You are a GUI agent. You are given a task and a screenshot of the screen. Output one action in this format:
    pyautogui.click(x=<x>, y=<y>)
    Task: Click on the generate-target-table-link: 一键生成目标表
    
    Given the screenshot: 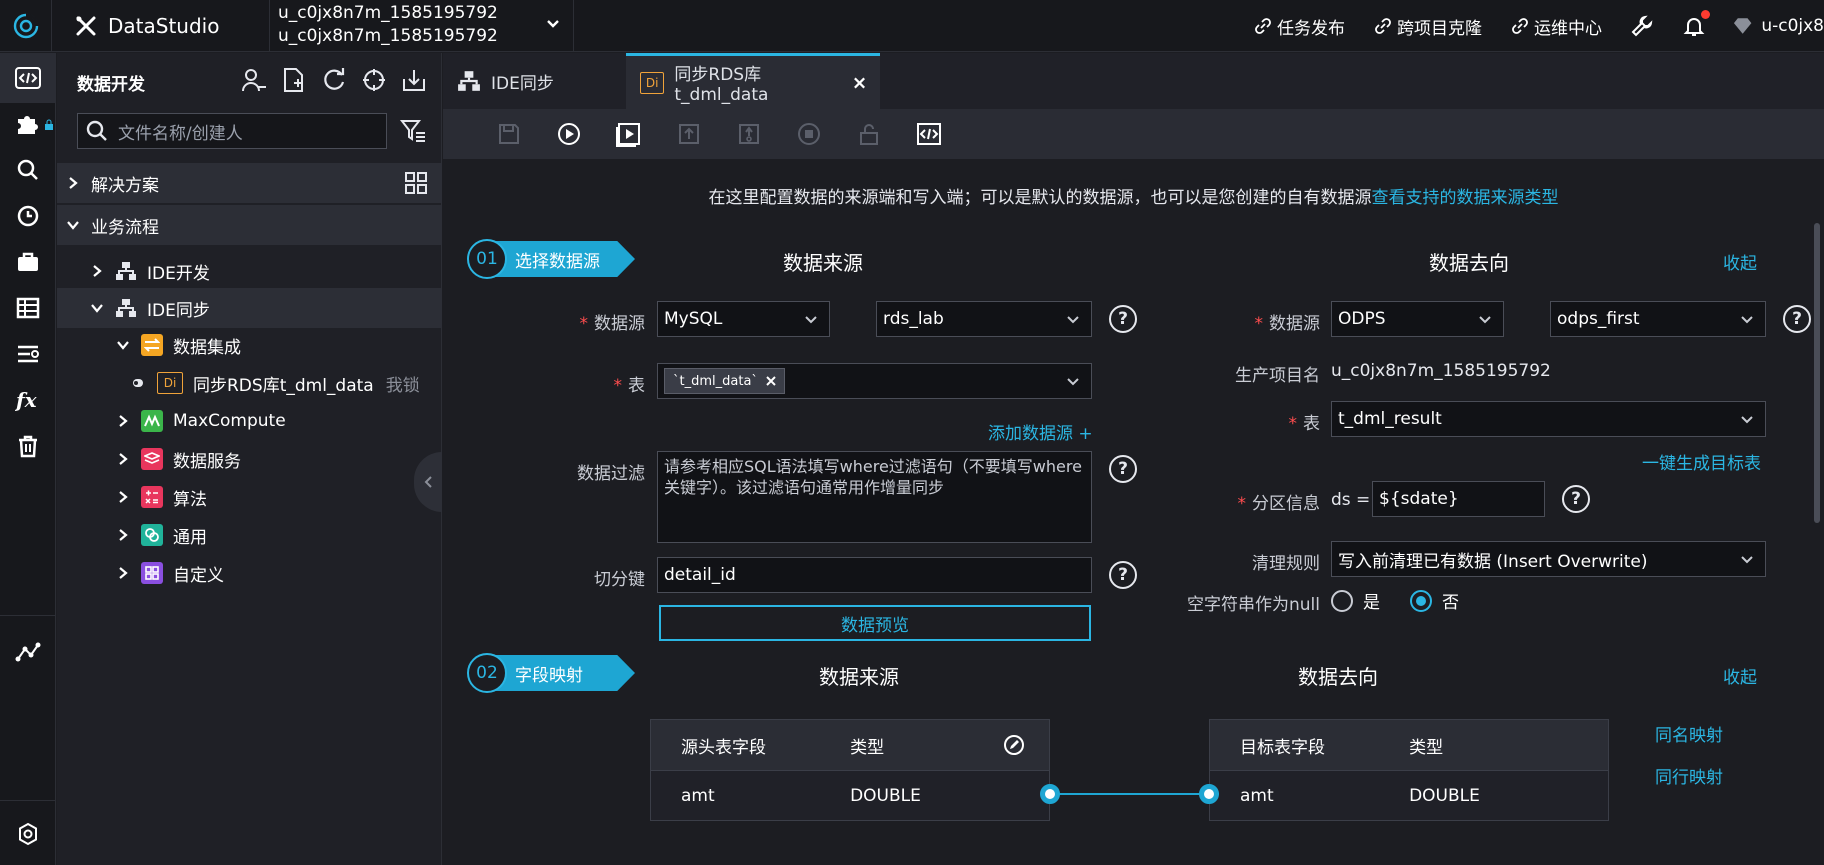 What is the action you would take?
    pyautogui.click(x=1701, y=461)
    